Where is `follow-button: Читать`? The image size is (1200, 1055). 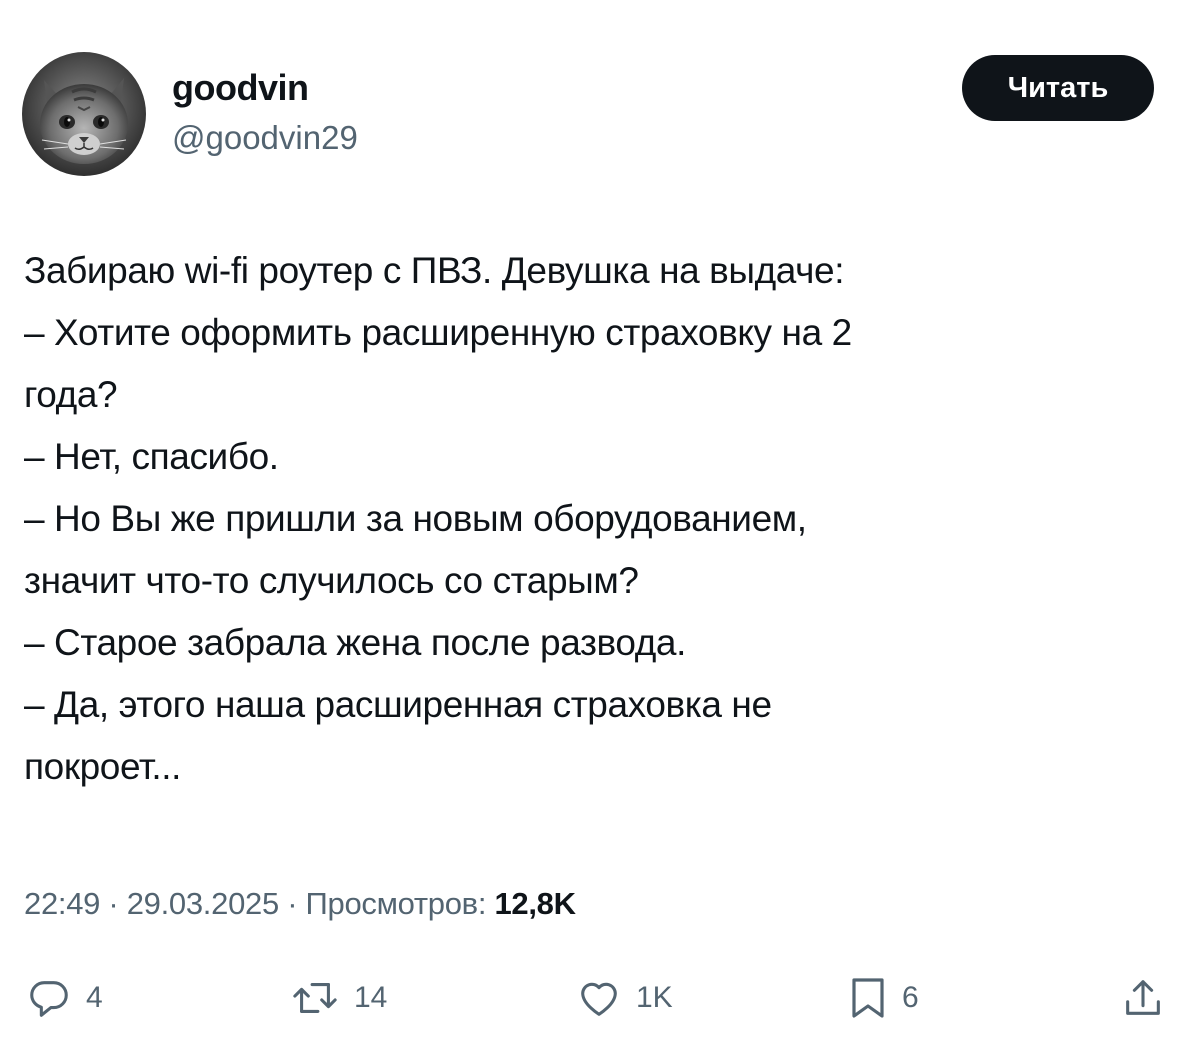 follow-button: Читать is located at coordinates (1058, 88).